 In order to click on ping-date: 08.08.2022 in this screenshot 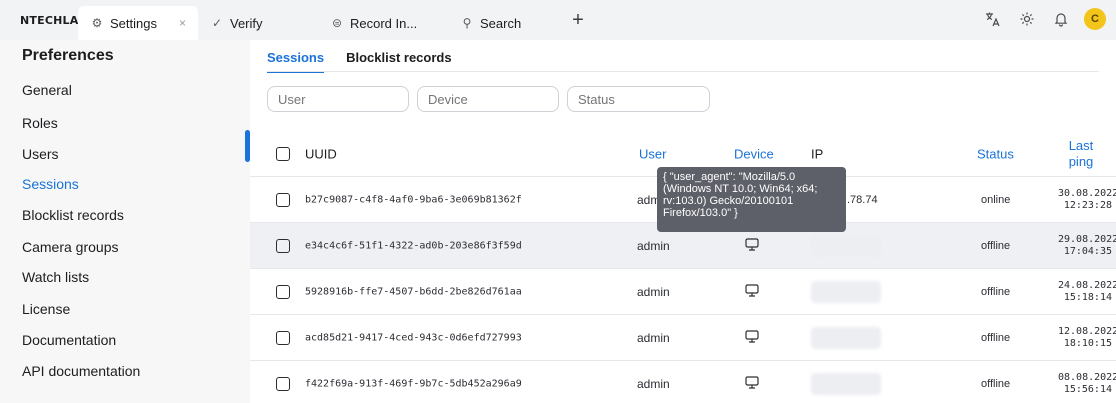, I will do `click(1087, 377)`.